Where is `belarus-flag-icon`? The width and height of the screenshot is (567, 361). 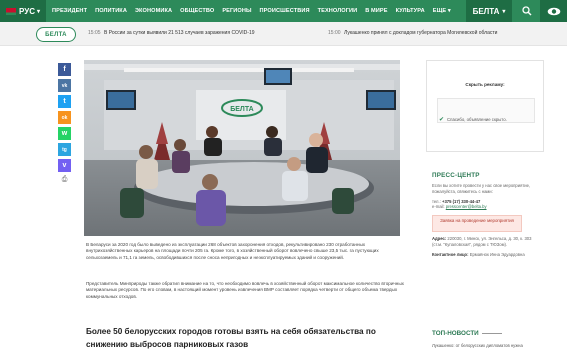 belarus-flag-icon is located at coordinates (11, 11).